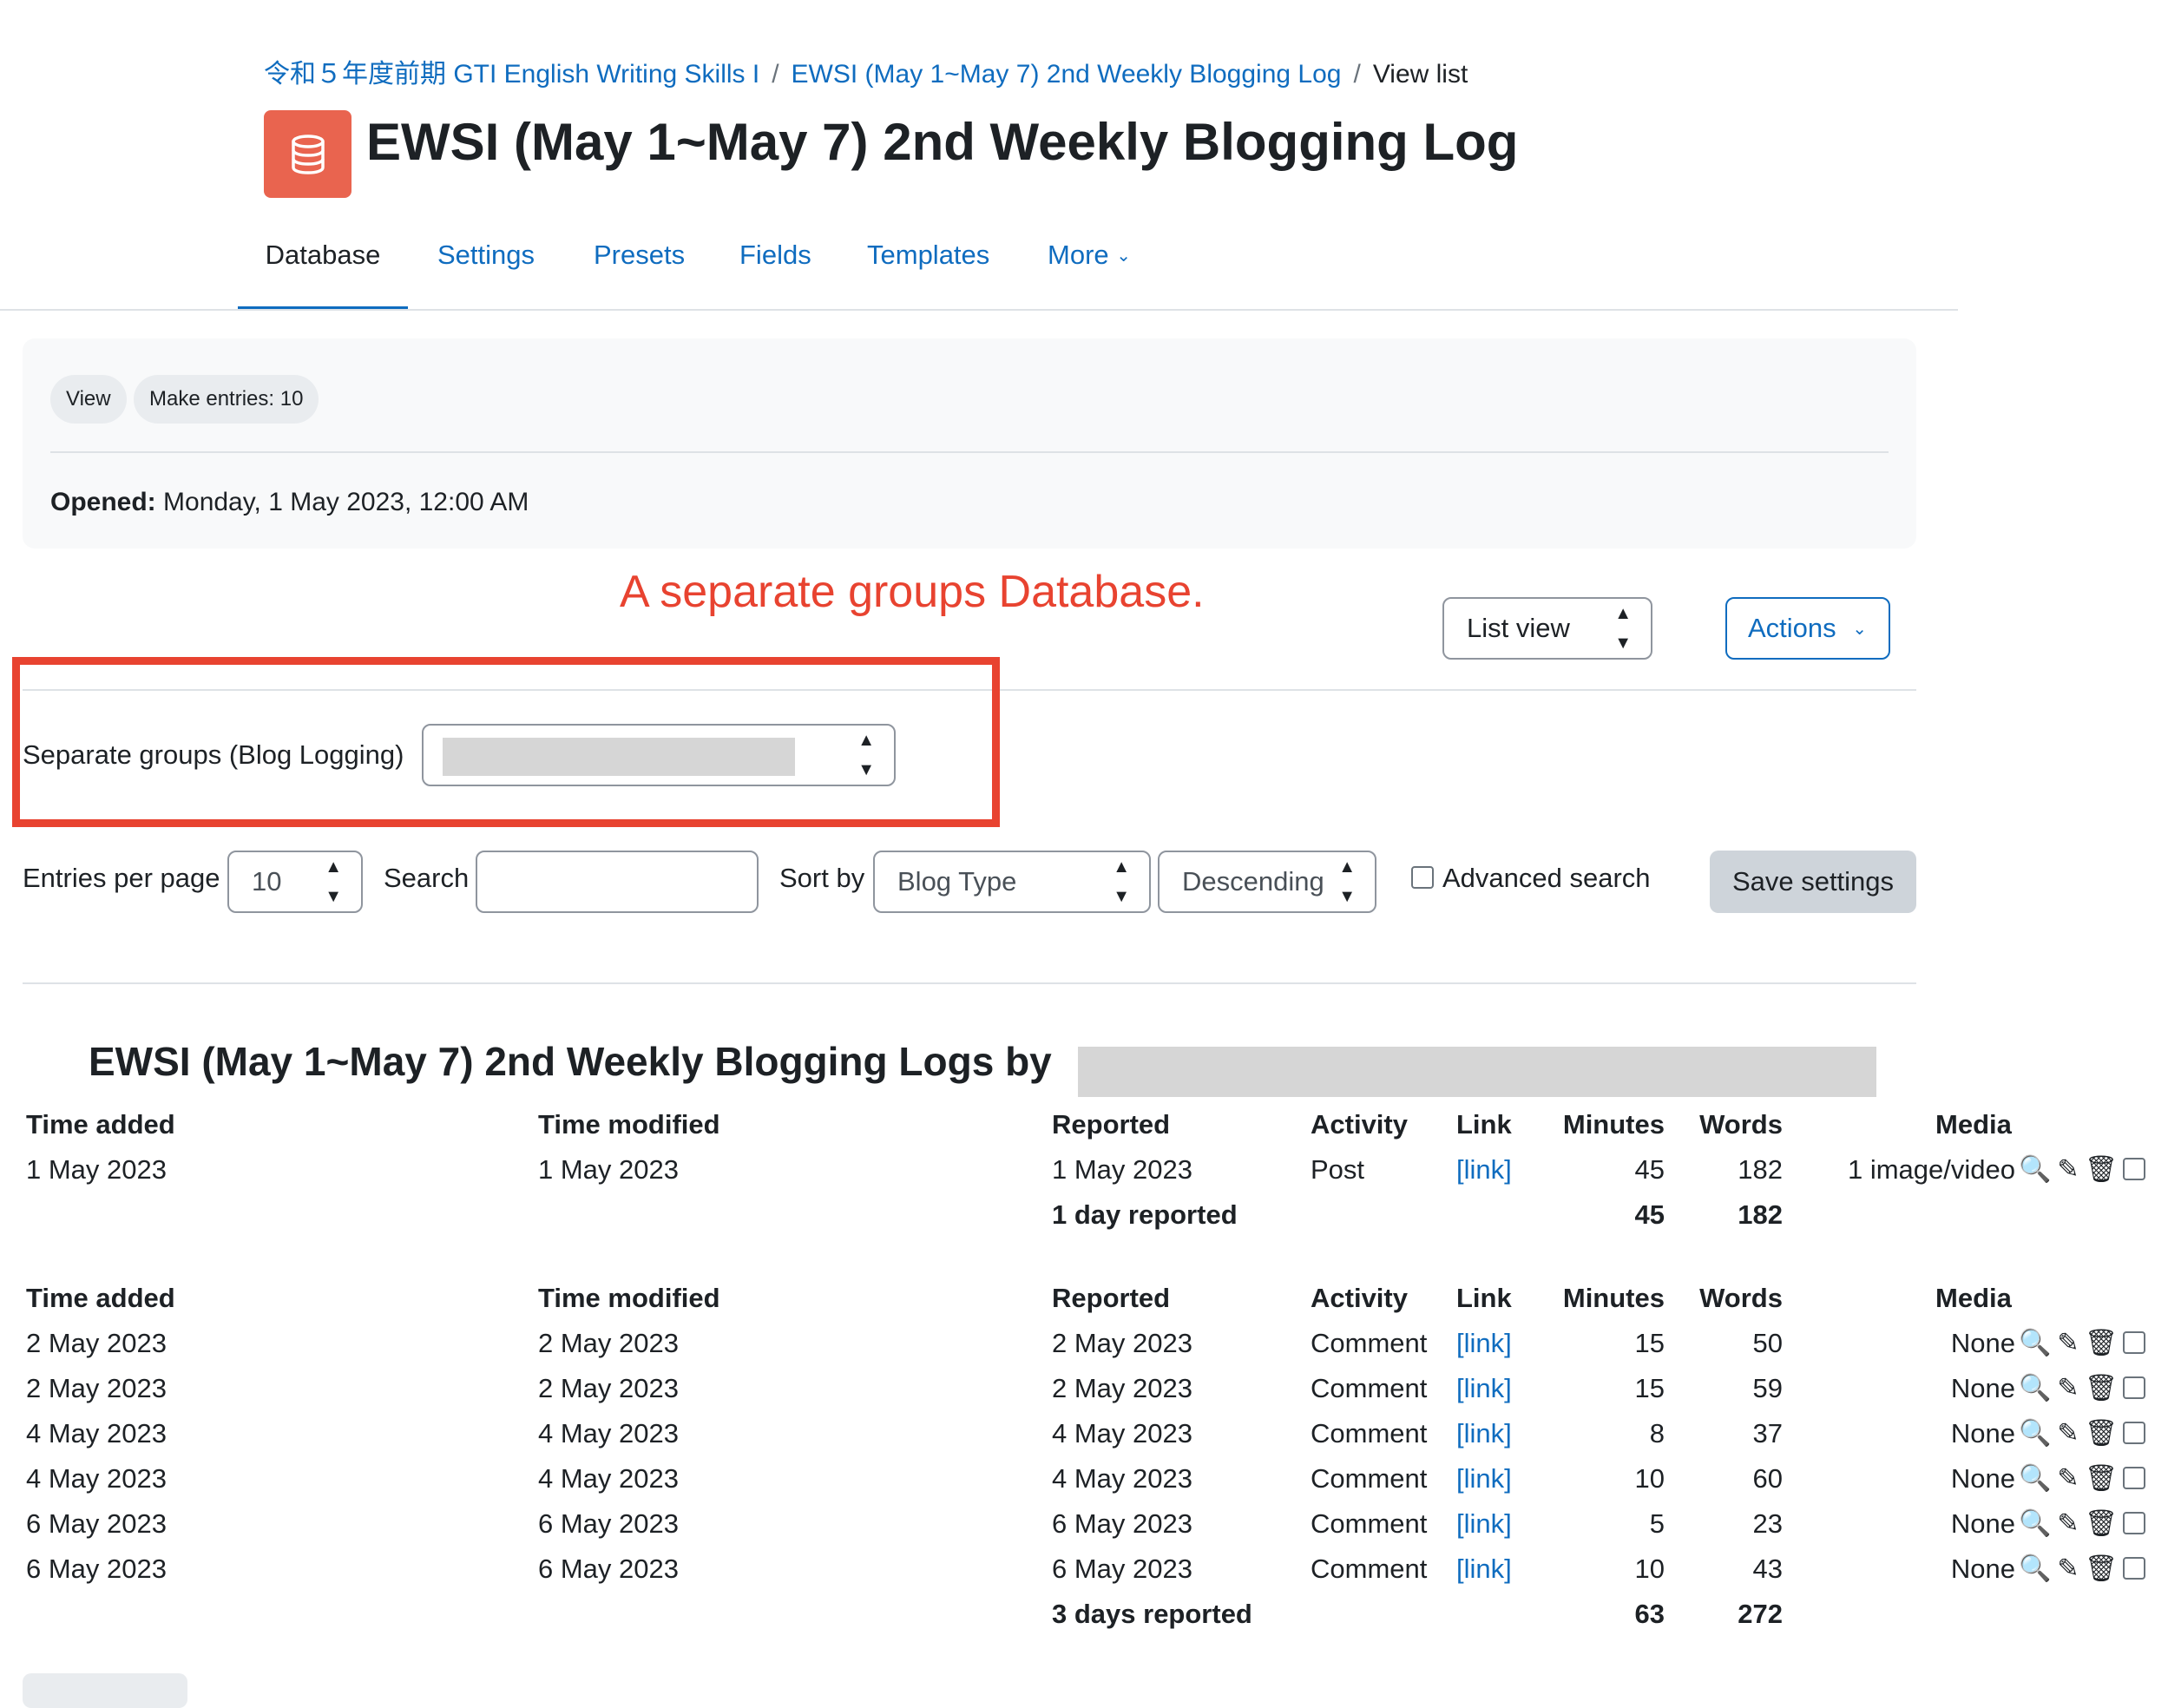 This screenshot has height=1708, width=2168. What do you see at coordinates (1122, 1343) in the screenshot?
I see `reported-cell: 2 May 2023` at bounding box center [1122, 1343].